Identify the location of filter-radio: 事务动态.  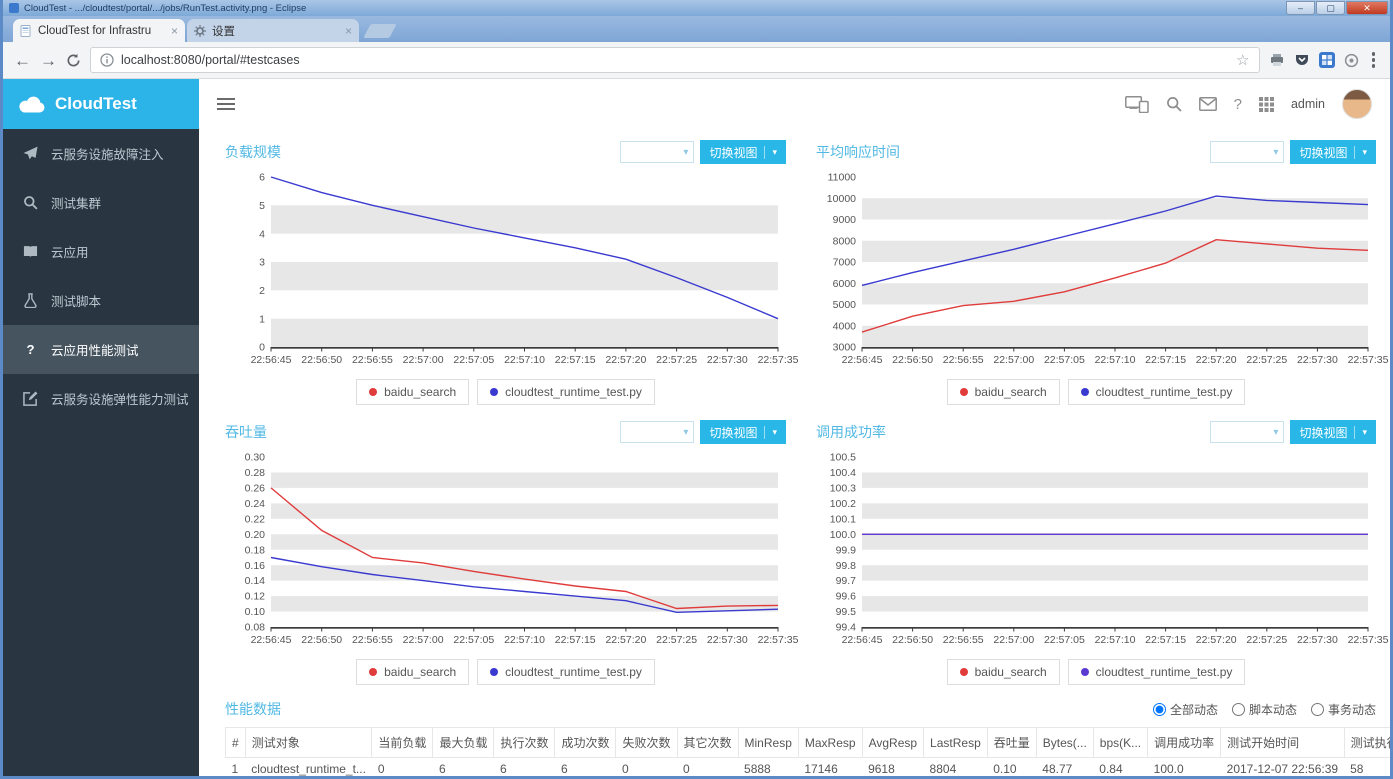
(1343, 709).